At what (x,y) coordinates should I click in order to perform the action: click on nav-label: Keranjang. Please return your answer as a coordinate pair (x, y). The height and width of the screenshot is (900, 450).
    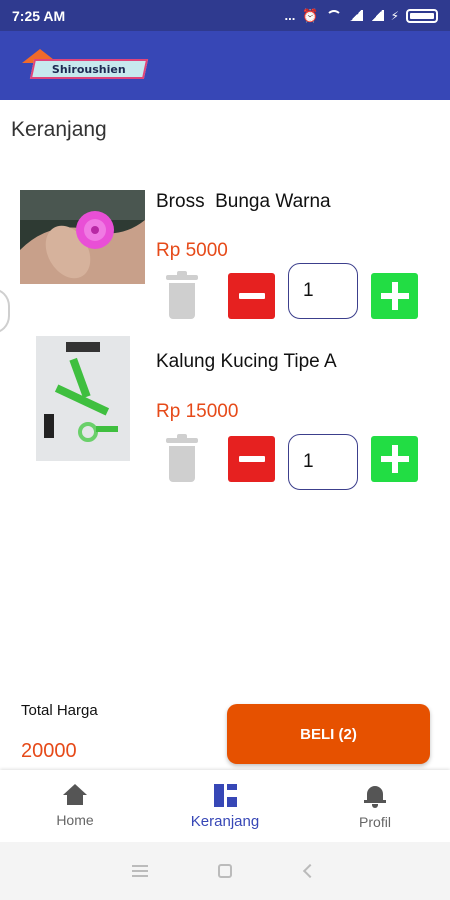
    Looking at the image, I should click on (225, 821).